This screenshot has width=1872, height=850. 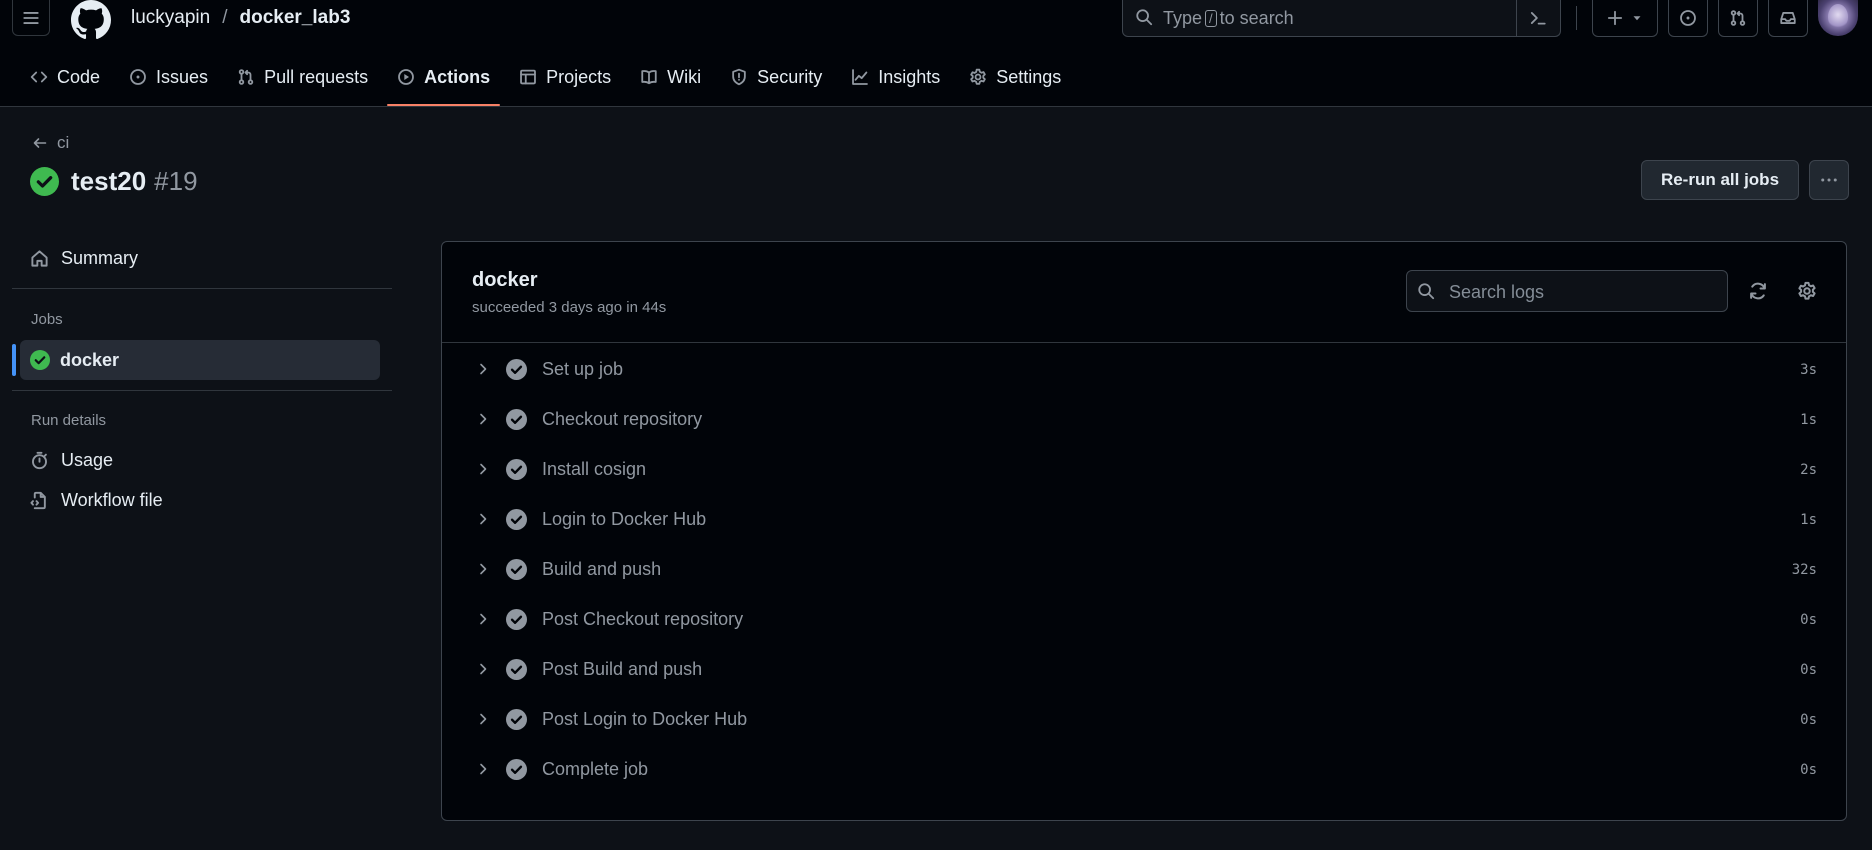 What do you see at coordinates (776, 77) in the screenshot?
I see `tab-security: Security` at bounding box center [776, 77].